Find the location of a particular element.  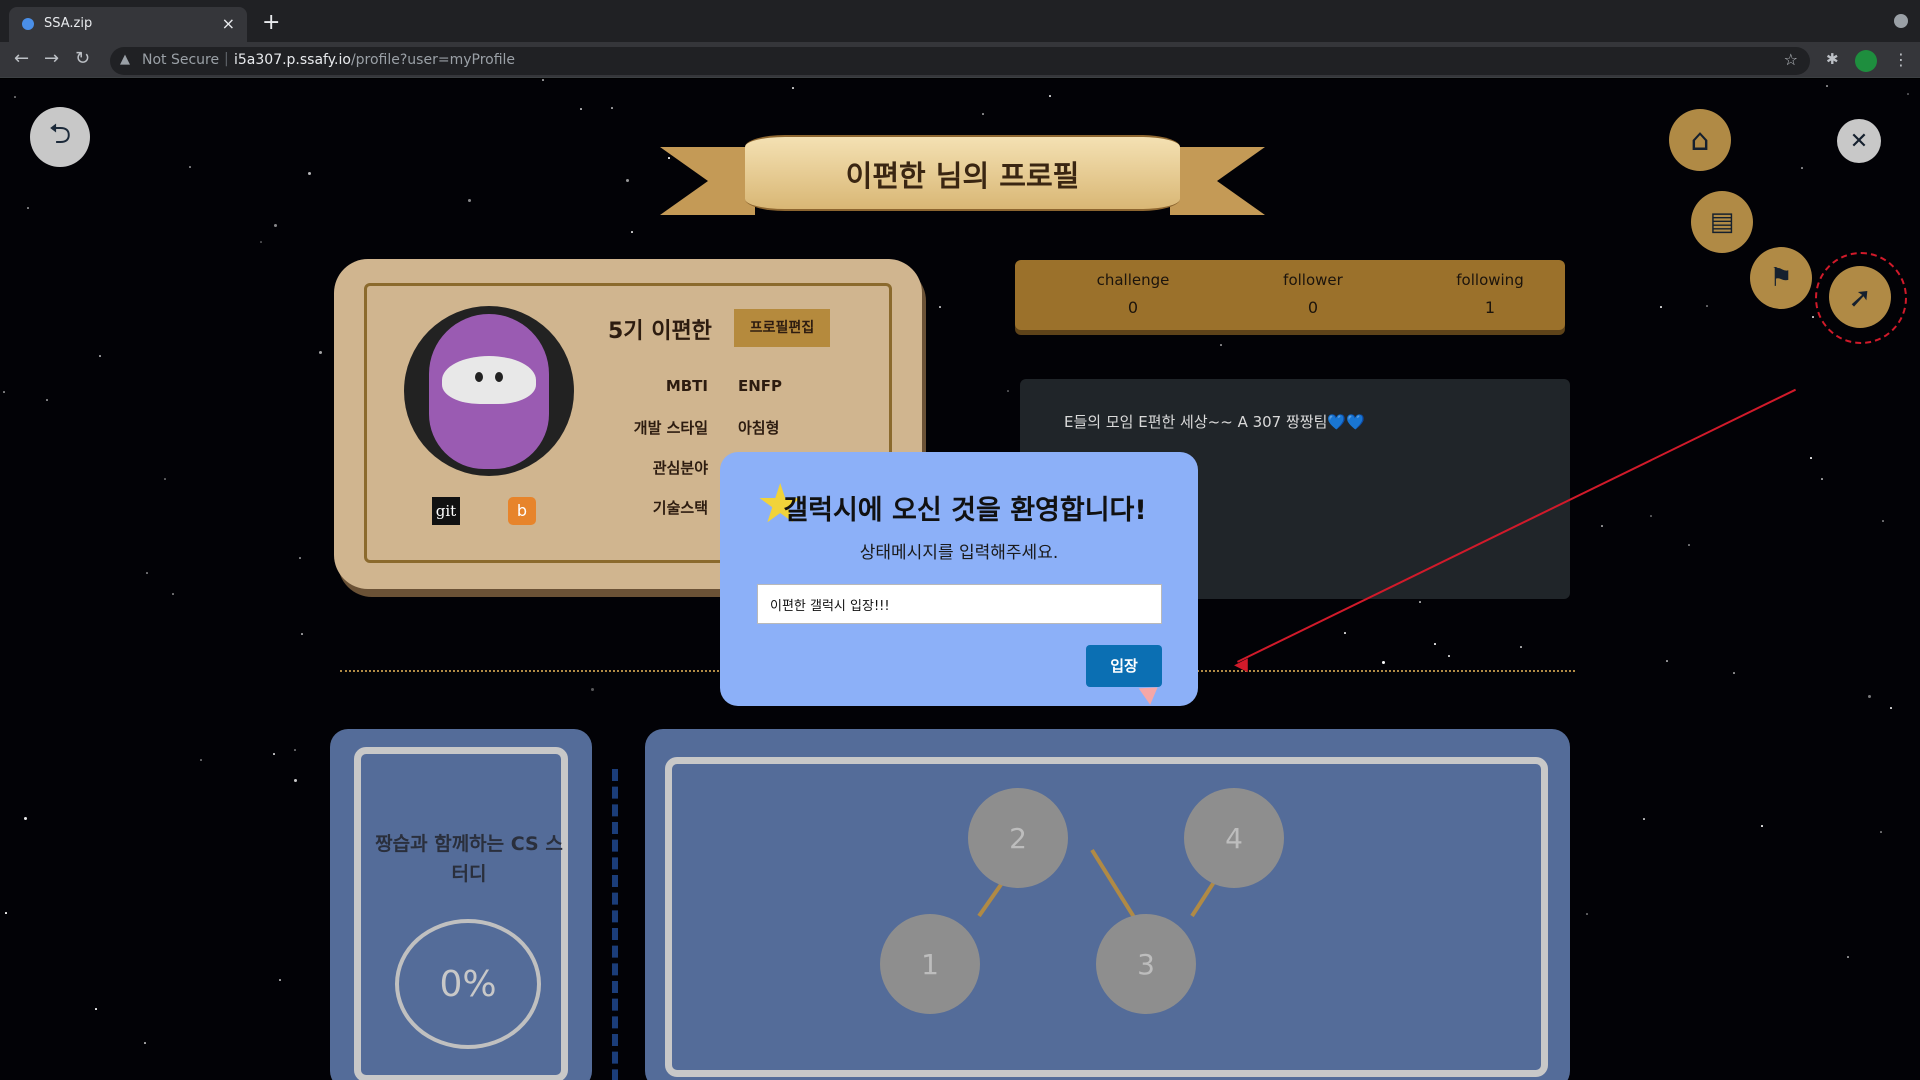

interest-label: 관심분야 is located at coordinates (680, 468).